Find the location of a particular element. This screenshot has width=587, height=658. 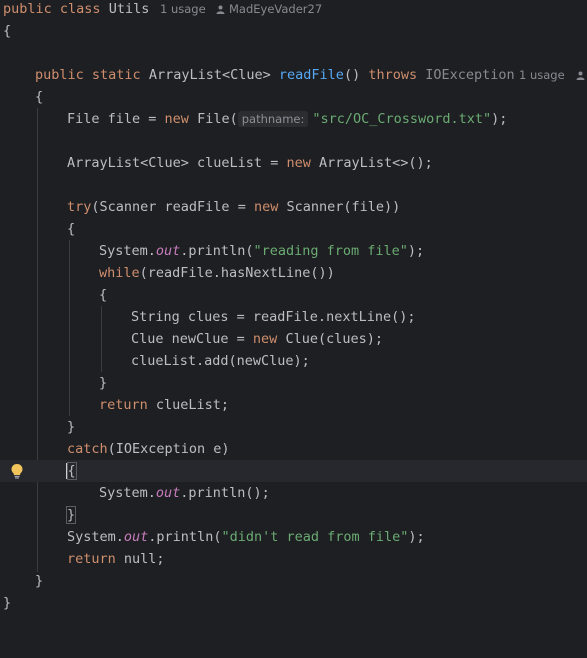

catch-open-brace: { is located at coordinates (71, 471).